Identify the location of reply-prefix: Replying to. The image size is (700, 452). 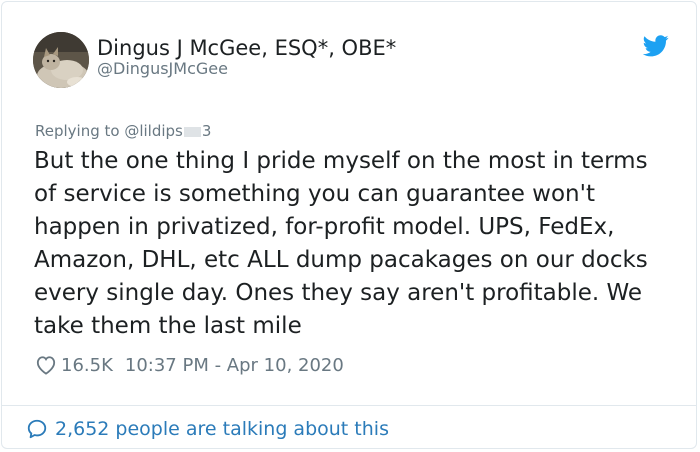
(80, 131).